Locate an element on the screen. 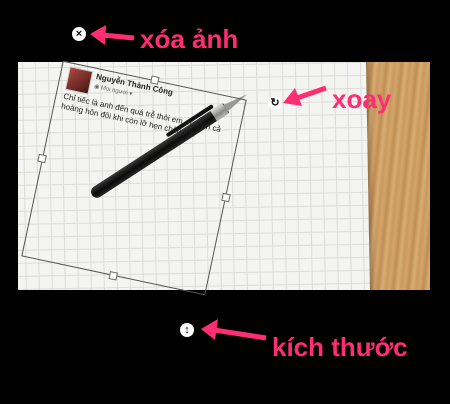  annotation-delete: xóa ảnh is located at coordinates (189, 39).